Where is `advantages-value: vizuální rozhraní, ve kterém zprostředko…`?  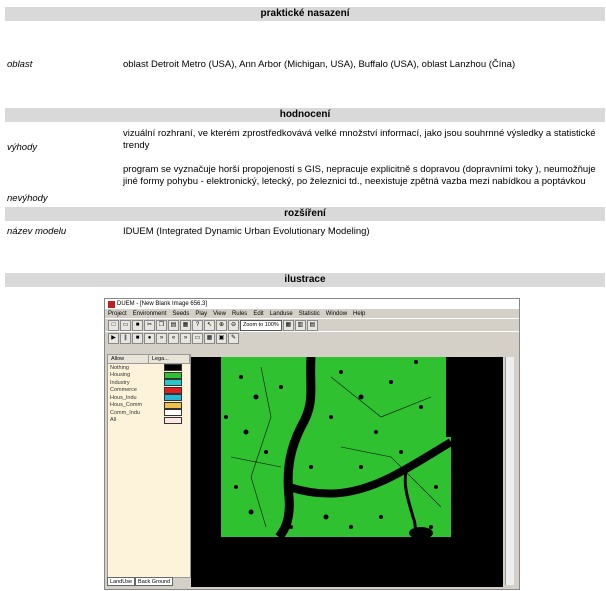
advantages-value: vizuální rozhraní, ve kterém zprostředko… is located at coordinates (359, 139).